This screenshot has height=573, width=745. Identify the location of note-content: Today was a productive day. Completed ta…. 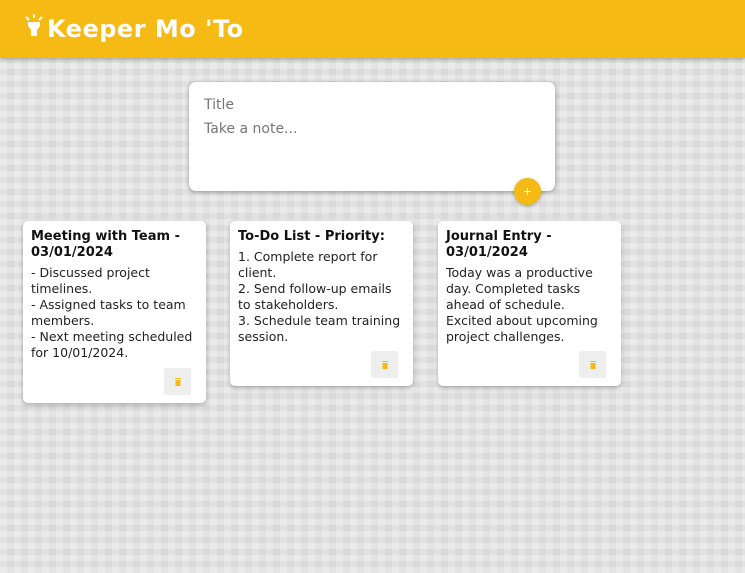
(522, 304).